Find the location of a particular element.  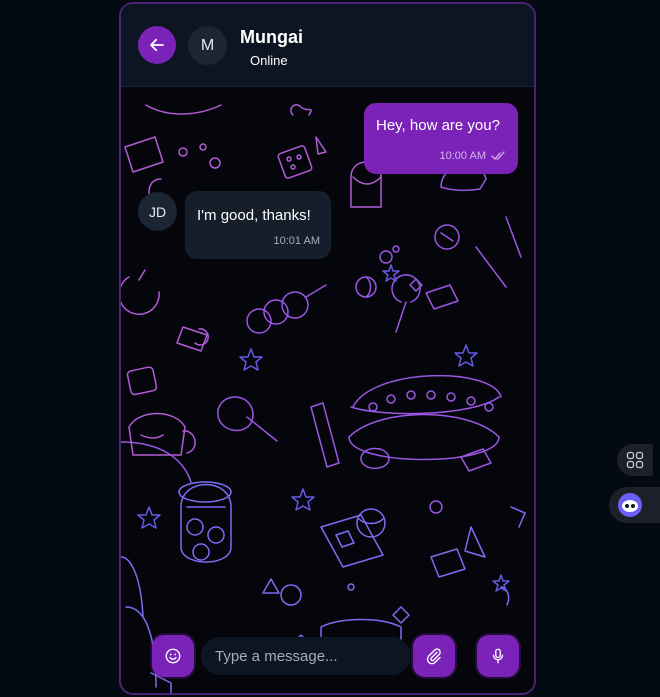

message-input is located at coordinates (306, 656).